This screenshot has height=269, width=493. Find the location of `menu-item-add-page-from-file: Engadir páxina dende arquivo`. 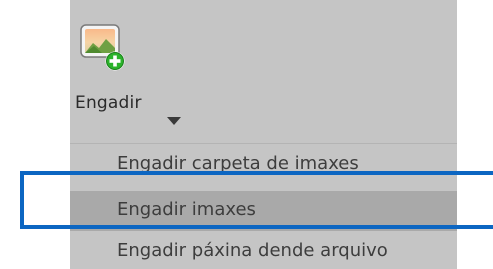

menu-item-add-page-from-file: Engadir páxina dende arquivo is located at coordinates (263, 252).